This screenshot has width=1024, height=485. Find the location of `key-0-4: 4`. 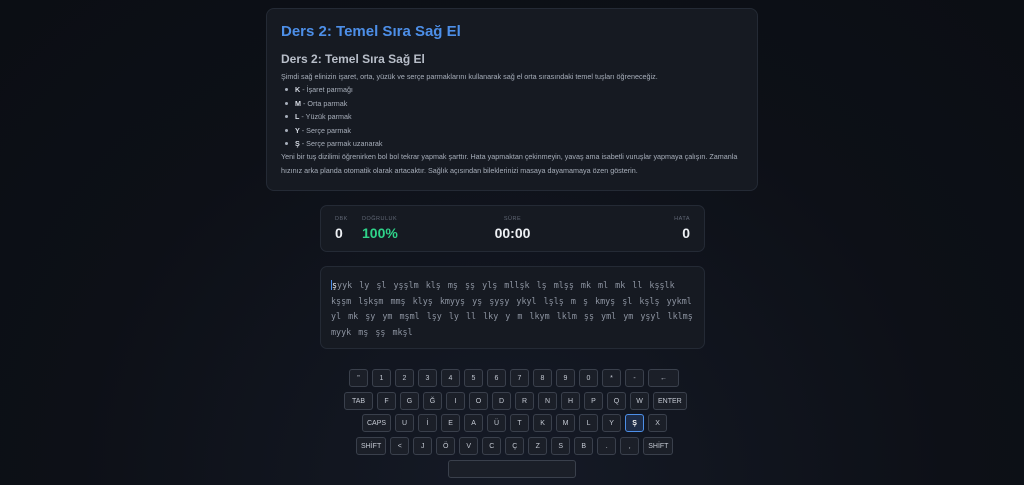

key-0-4: 4 is located at coordinates (450, 378).